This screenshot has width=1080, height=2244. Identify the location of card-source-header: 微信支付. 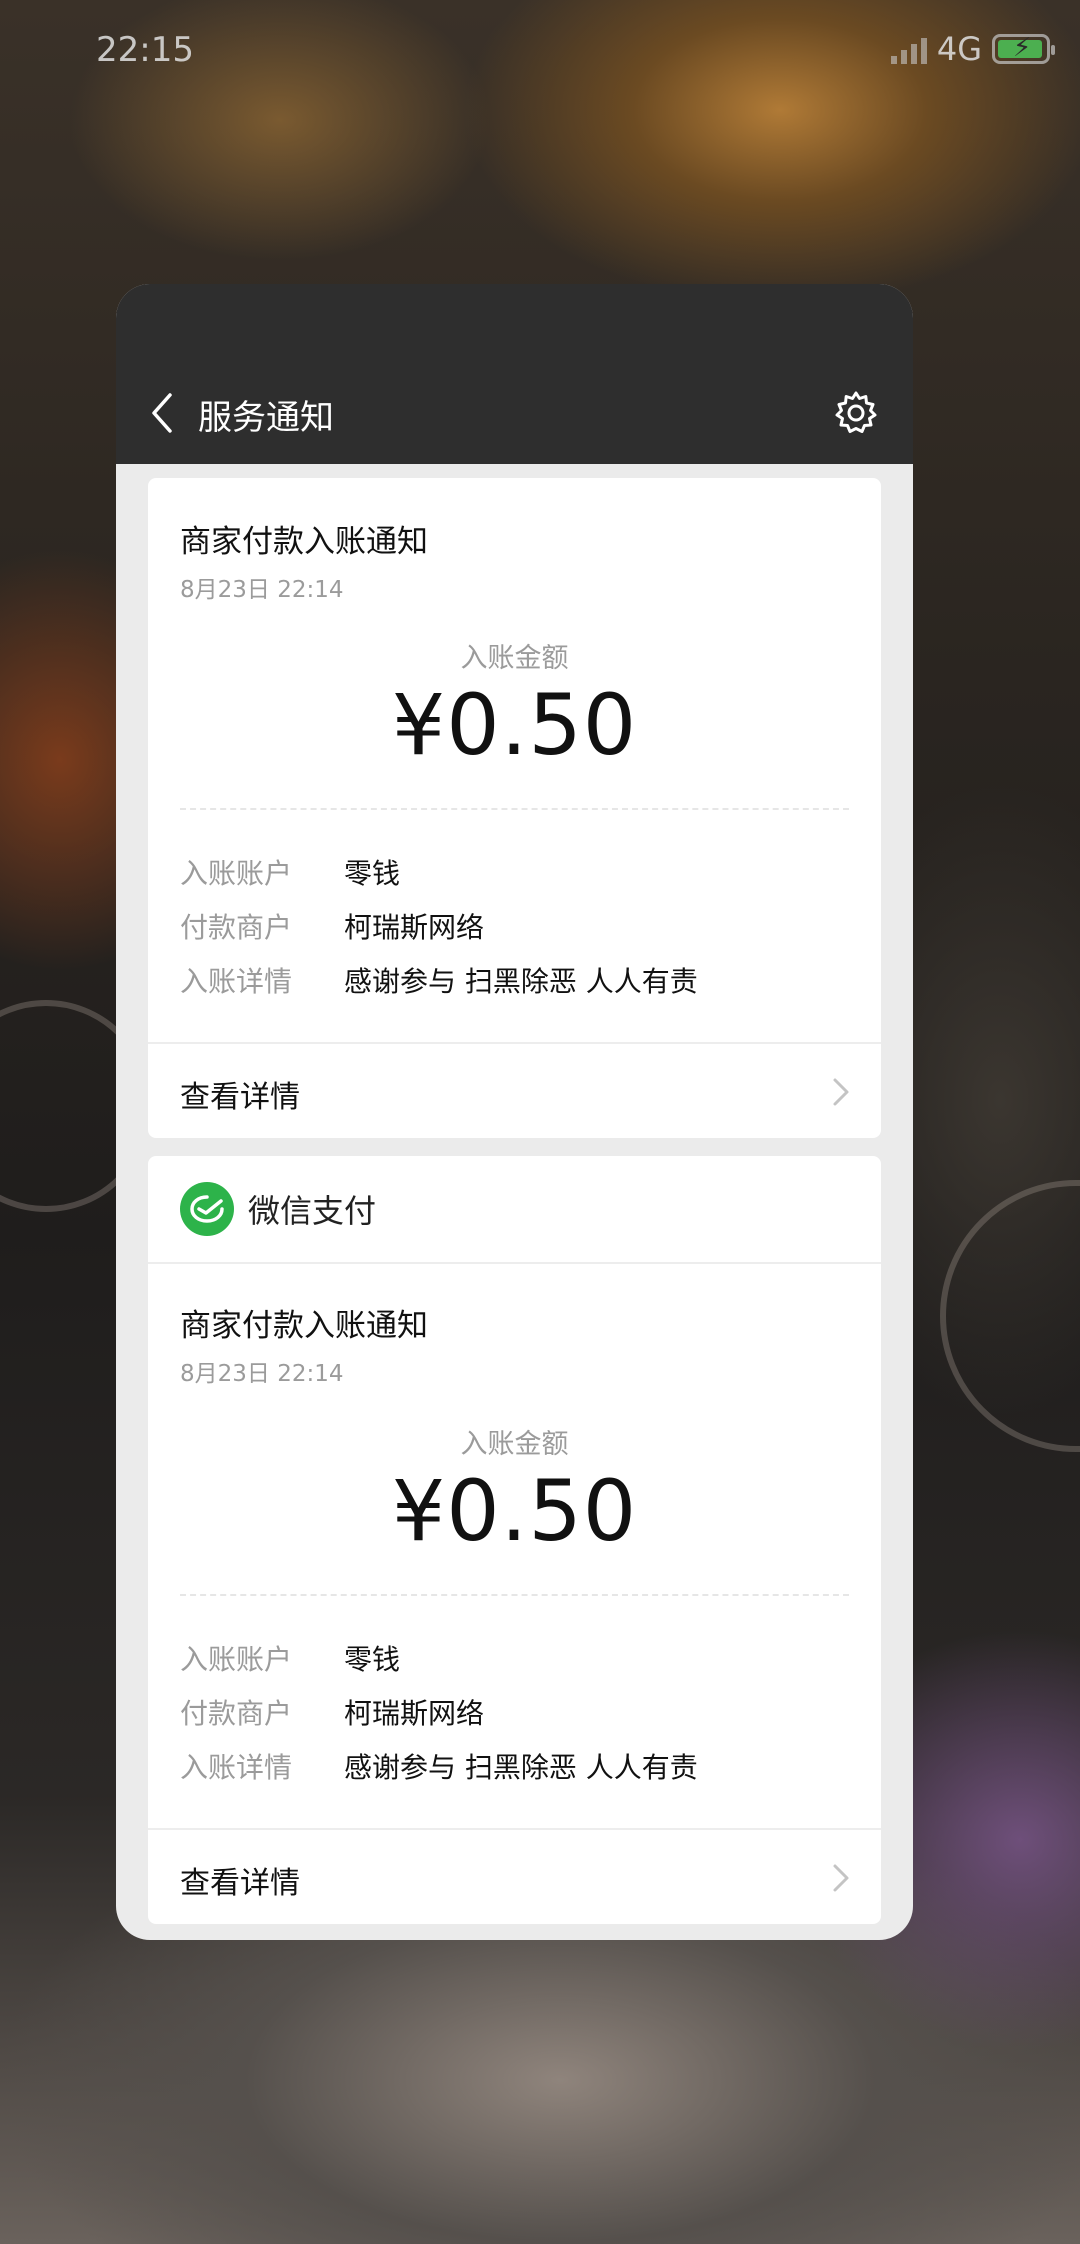
(514, 1210).